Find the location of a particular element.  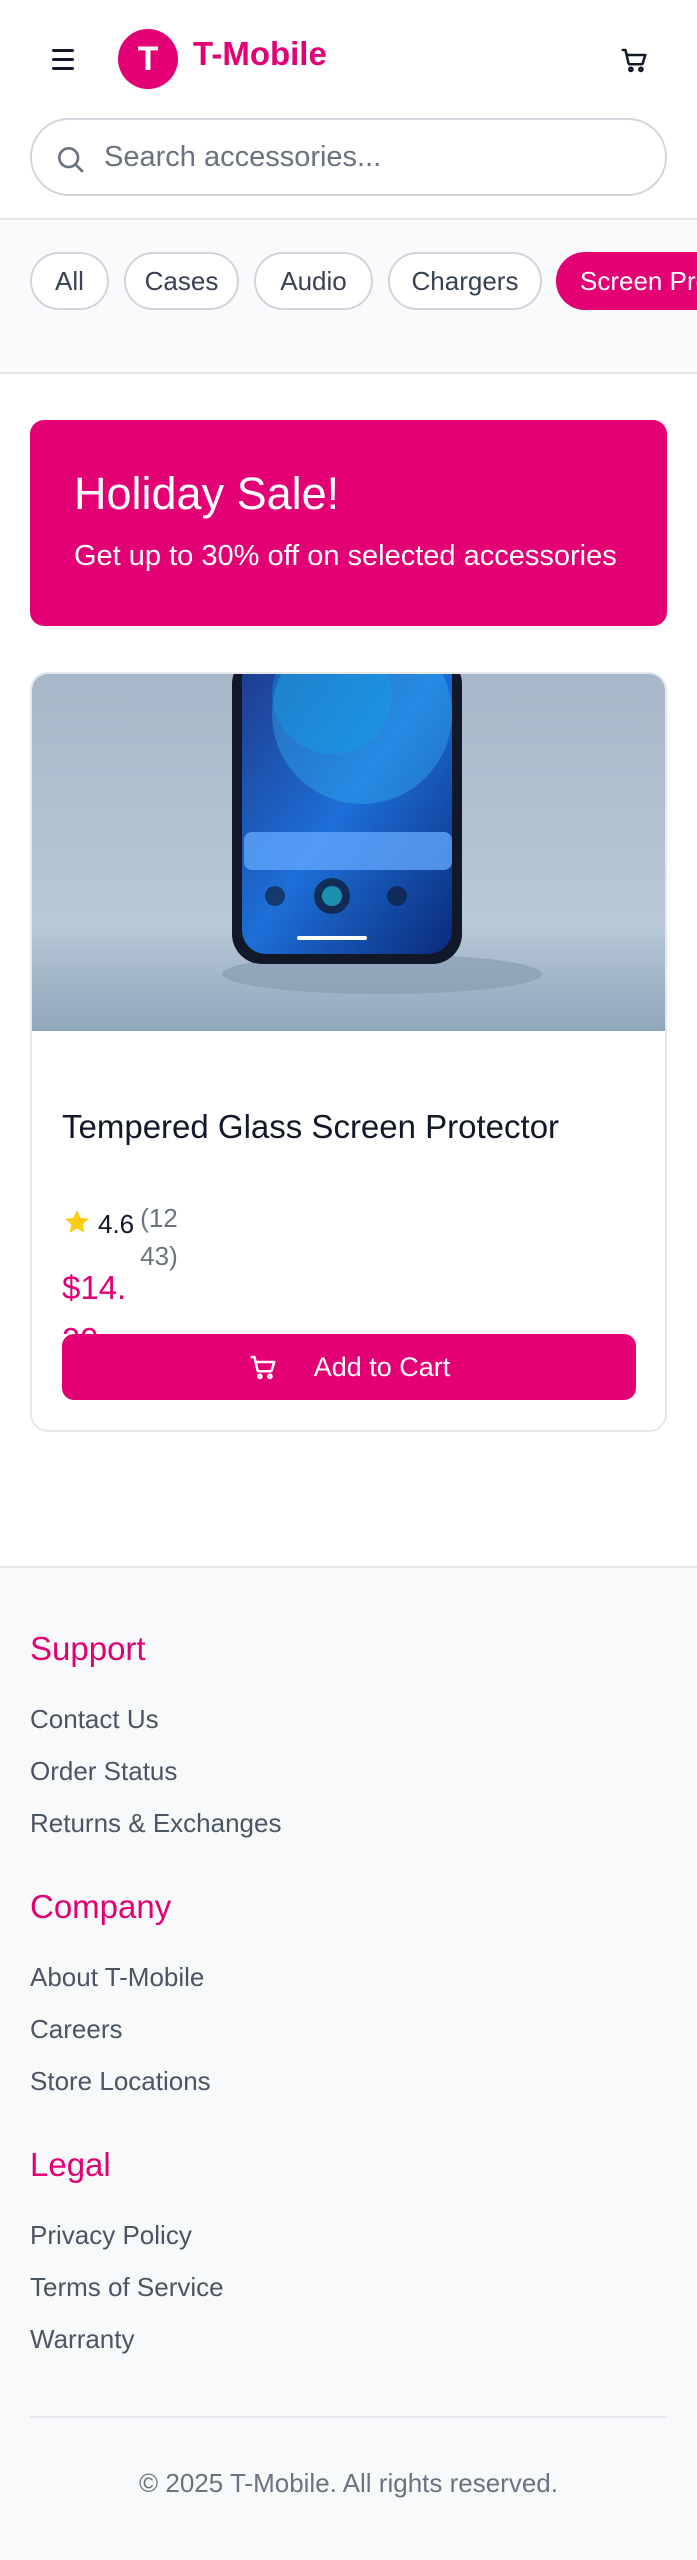

footer-heading-legal: Legal is located at coordinates (70, 2164).